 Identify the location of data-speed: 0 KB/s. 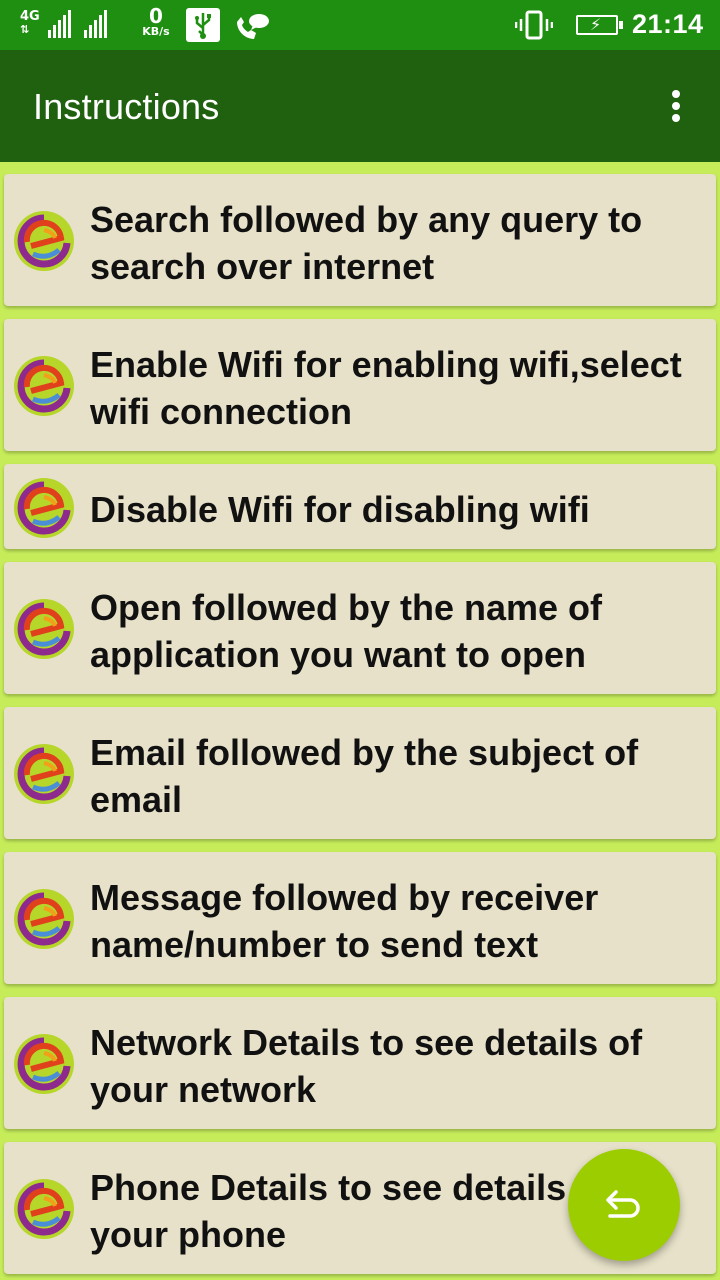
(156, 22).